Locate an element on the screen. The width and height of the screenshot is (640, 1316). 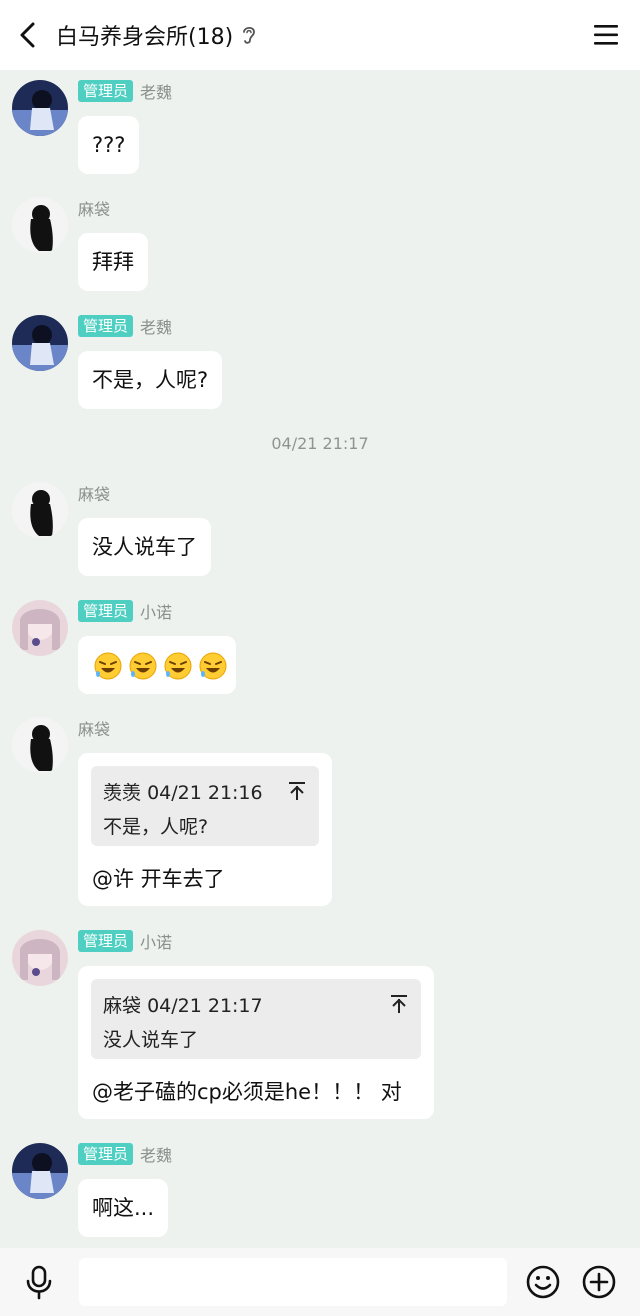
chevron-left-icon is located at coordinates (27, 35).